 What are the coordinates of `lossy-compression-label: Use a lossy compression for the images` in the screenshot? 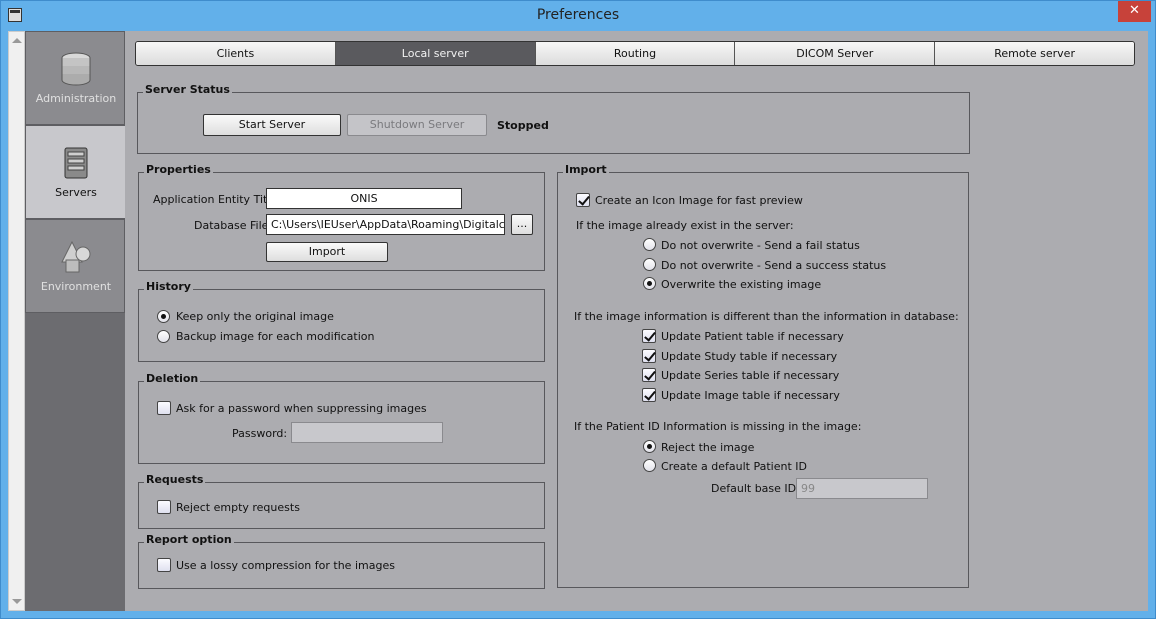 It's located at (285, 565).